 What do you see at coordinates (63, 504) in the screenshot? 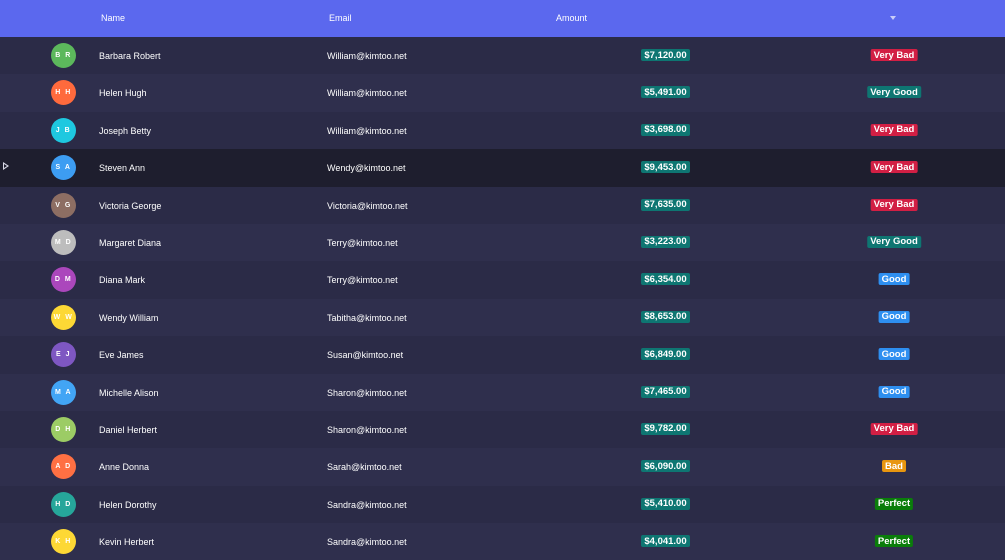
I see `avatar: H D` at bounding box center [63, 504].